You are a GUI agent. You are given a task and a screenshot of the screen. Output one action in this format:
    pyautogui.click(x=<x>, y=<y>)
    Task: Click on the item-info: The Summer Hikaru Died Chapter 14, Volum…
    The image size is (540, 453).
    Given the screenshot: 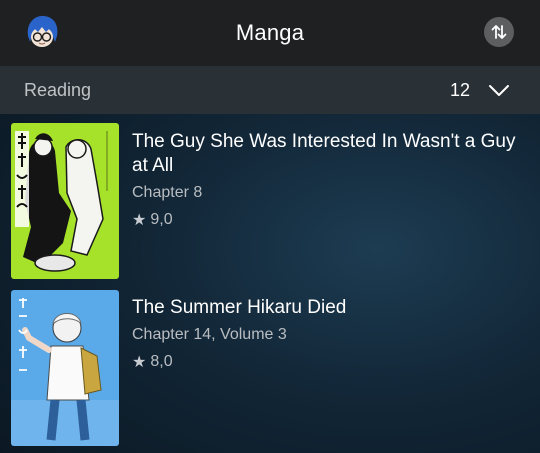 What is the action you would take?
    pyautogui.click(x=326, y=334)
    